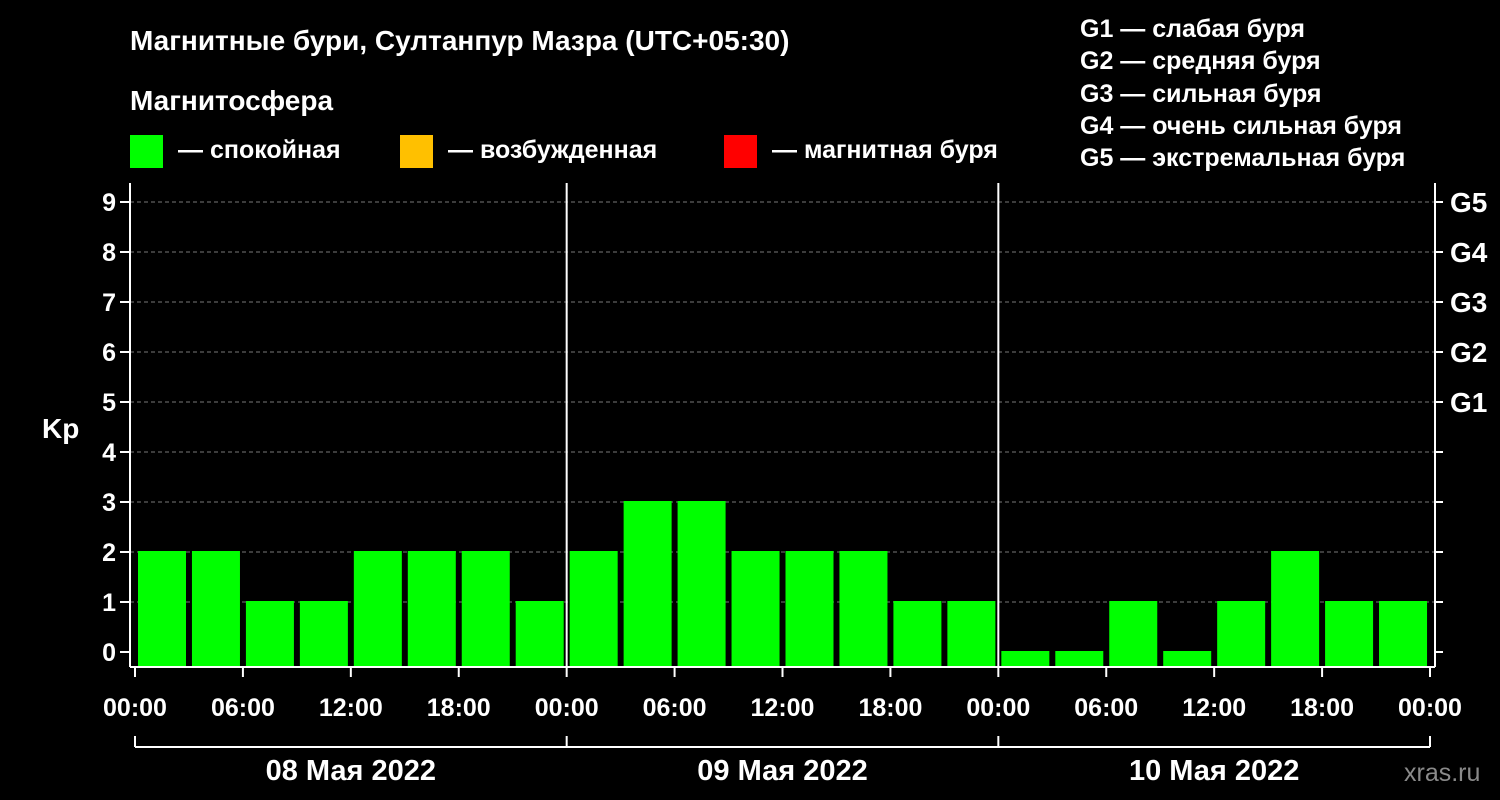  I want to click on g-level-label: G5, so click(1468, 202).